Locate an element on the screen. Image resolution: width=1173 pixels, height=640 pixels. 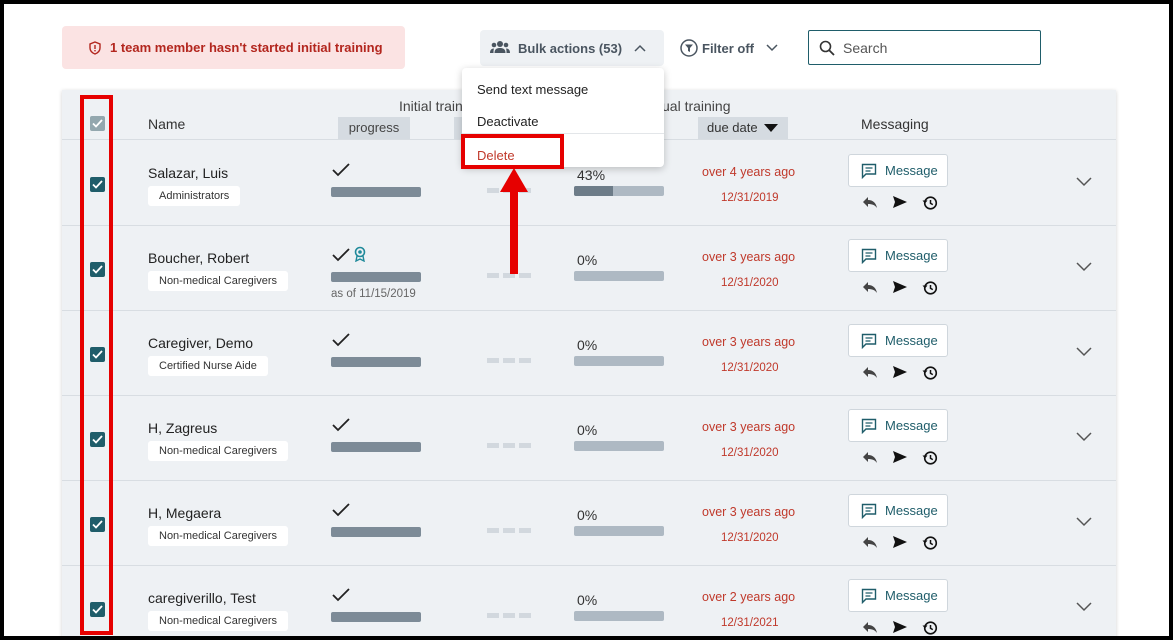
search-box is located at coordinates (924, 47).